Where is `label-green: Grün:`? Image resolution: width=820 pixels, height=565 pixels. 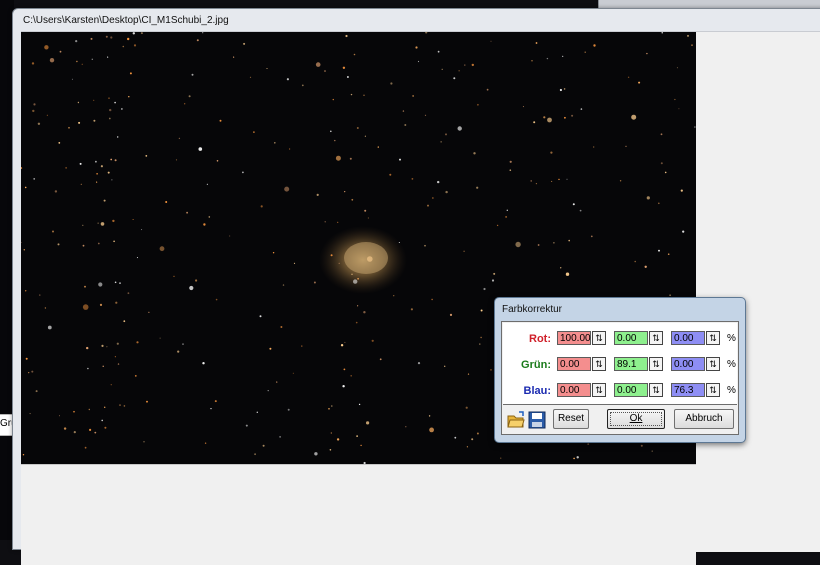
label-green: Grün: is located at coordinates (536, 365).